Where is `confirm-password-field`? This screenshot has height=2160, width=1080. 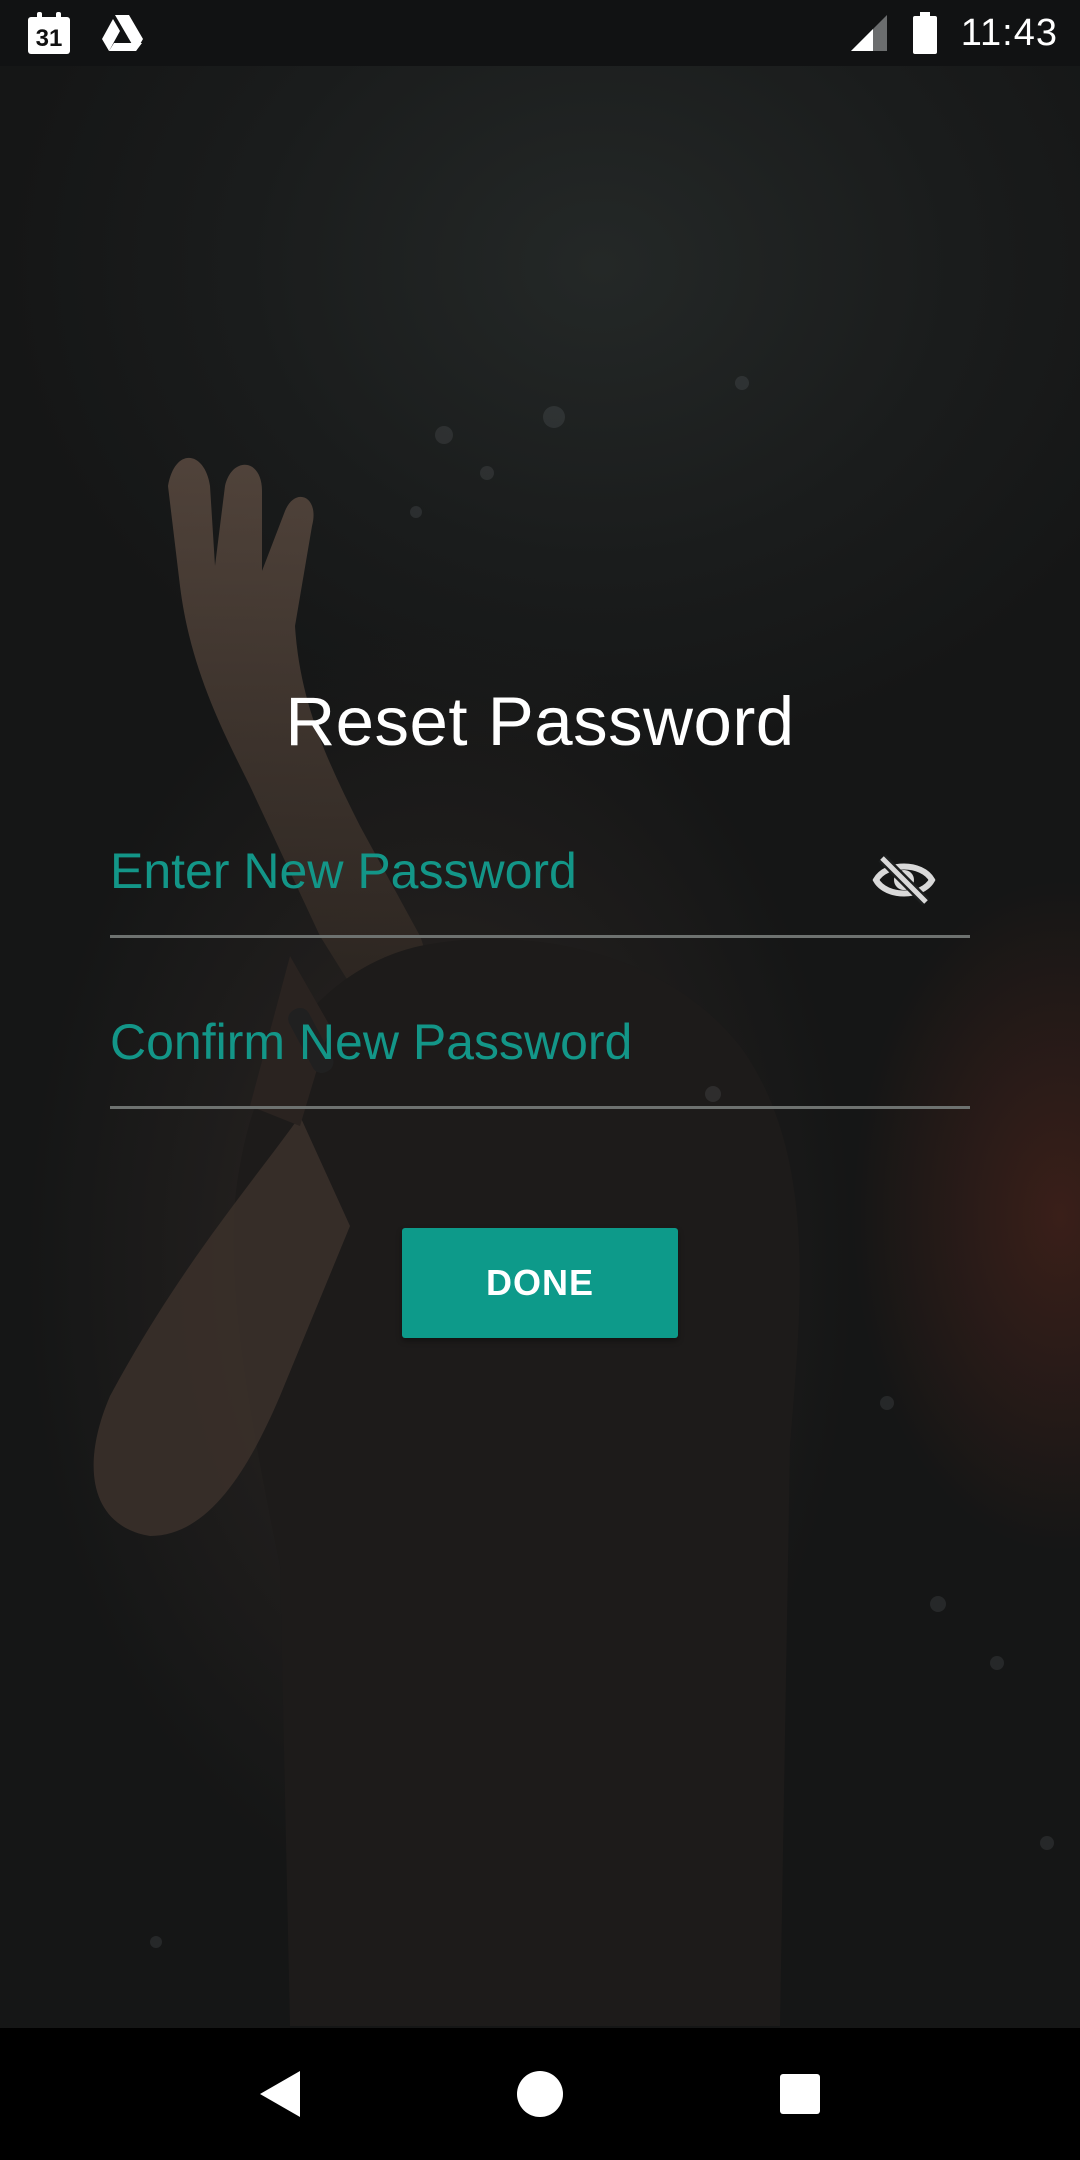
confirm-password-field is located at coordinates (540, 1049).